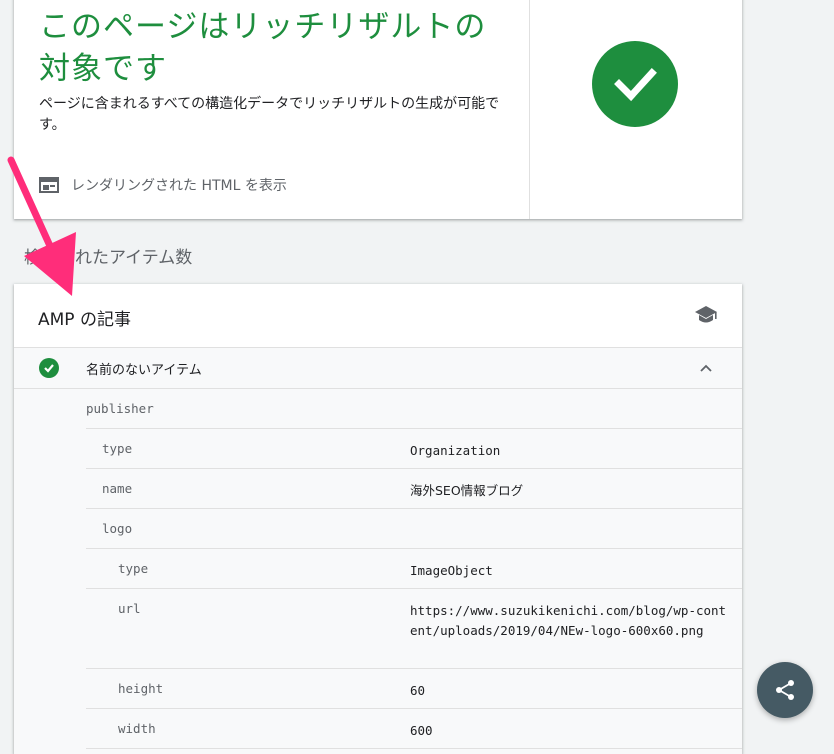 The width and height of the screenshot is (834, 754). I want to click on school-cap-icon, so click(706, 314).